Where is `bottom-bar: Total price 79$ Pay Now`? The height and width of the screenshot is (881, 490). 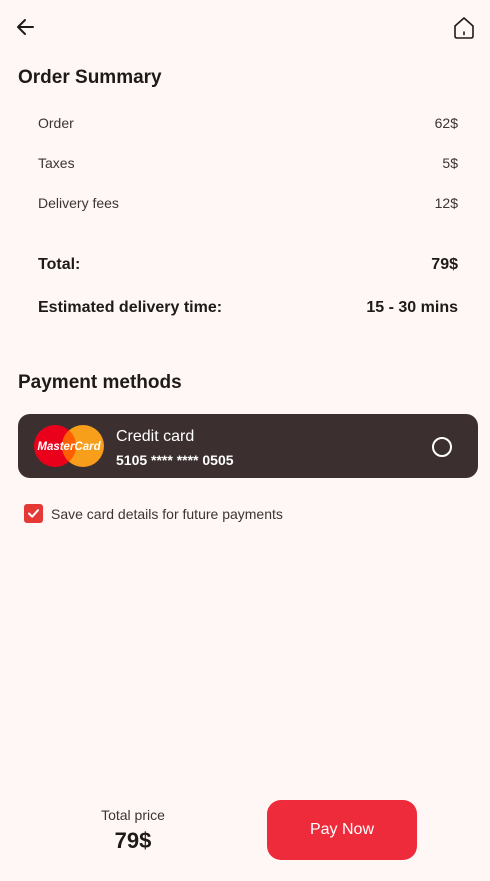 bottom-bar: Total price 79$ Pay Now is located at coordinates (245, 835).